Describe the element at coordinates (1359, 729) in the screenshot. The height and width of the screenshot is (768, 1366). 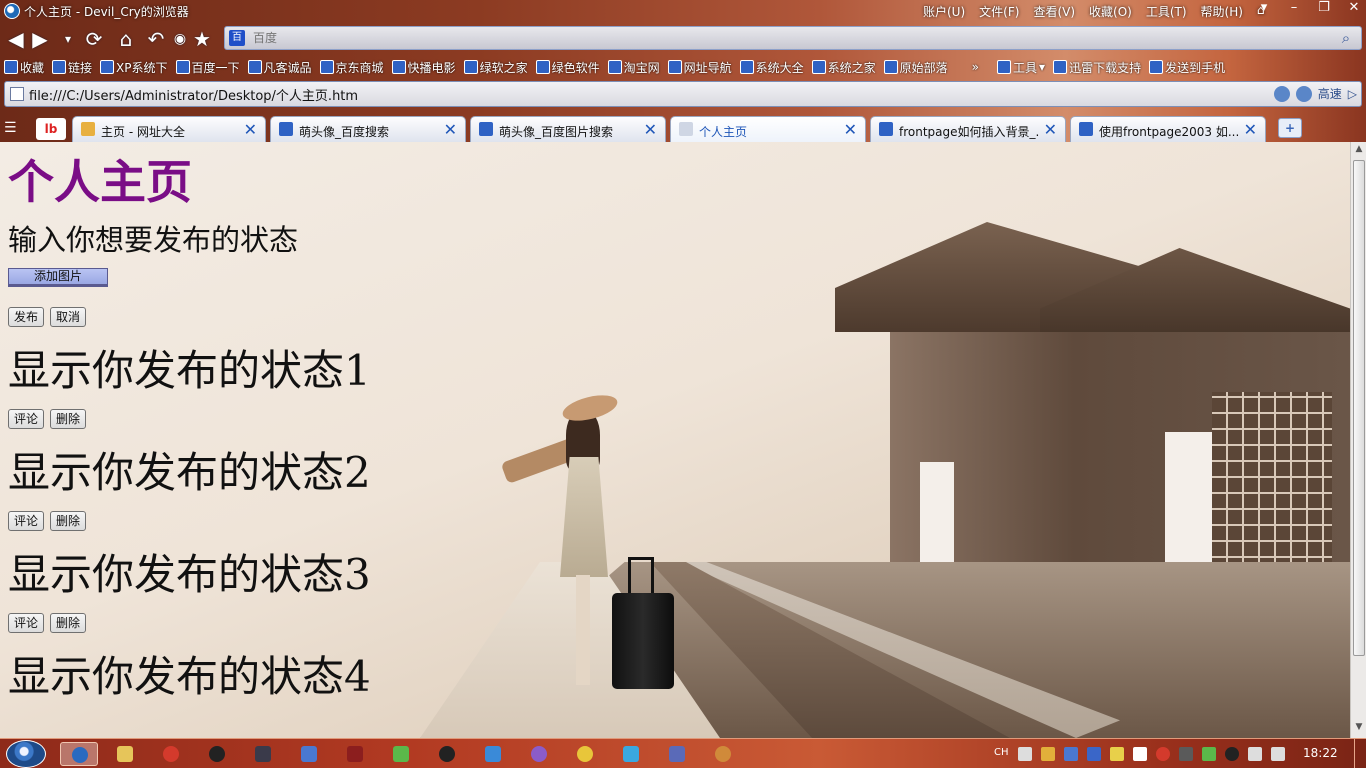
I see `scroll-down-icon: ▼` at that location.